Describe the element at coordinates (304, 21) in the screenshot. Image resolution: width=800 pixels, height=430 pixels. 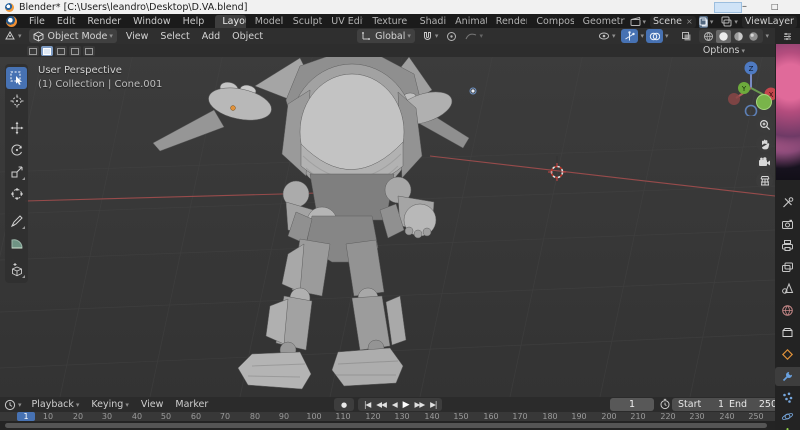
I see `workspace-tab-sculpting: Sculpting` at that location.